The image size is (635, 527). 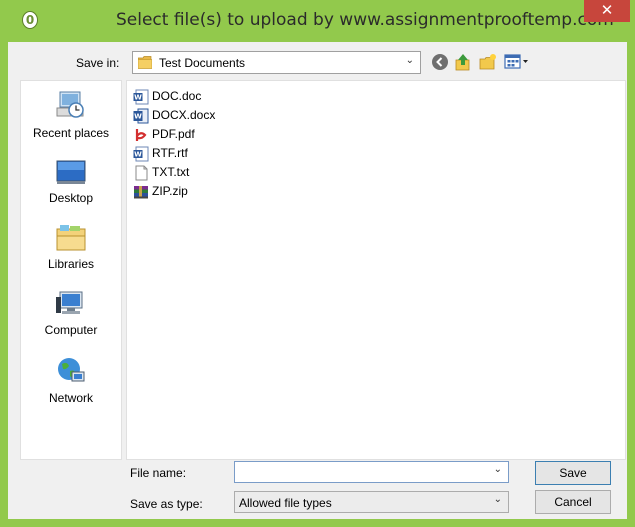 What do you see at coordinates (488, 62) in the screenshot?
I see `new-folder-icon` at bounding box center [488, 62].